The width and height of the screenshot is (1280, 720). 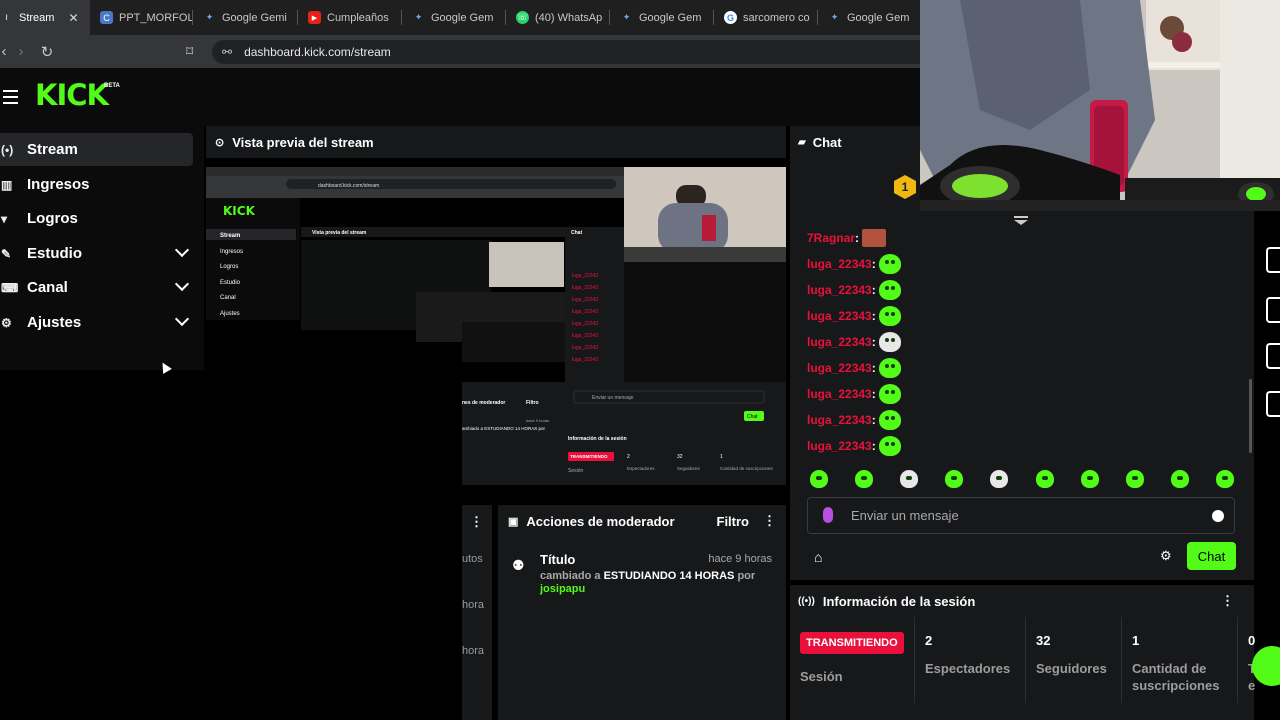 What do you see at coordinates (576, 233) in the screenshot?
I see `svg-text: Chat` at bounding box center [576, 233].